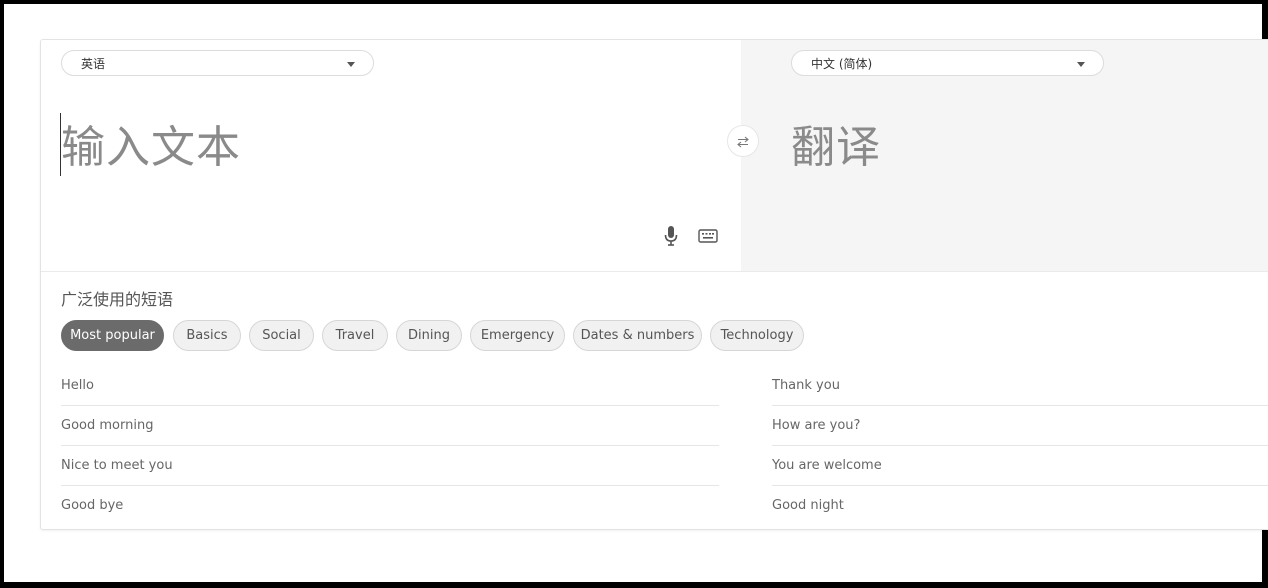  I want to click on source-text-input: 输入文本, so click(151, 148).